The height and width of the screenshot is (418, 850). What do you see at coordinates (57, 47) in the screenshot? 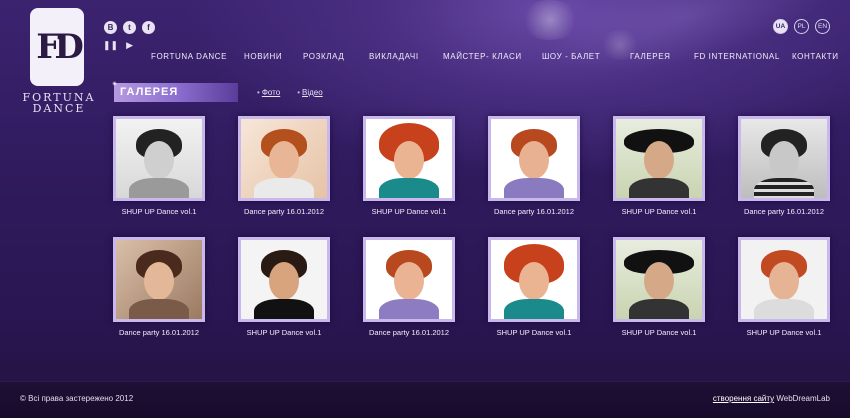
I see `logo-mark: FD` at bounding box center [57, 47].